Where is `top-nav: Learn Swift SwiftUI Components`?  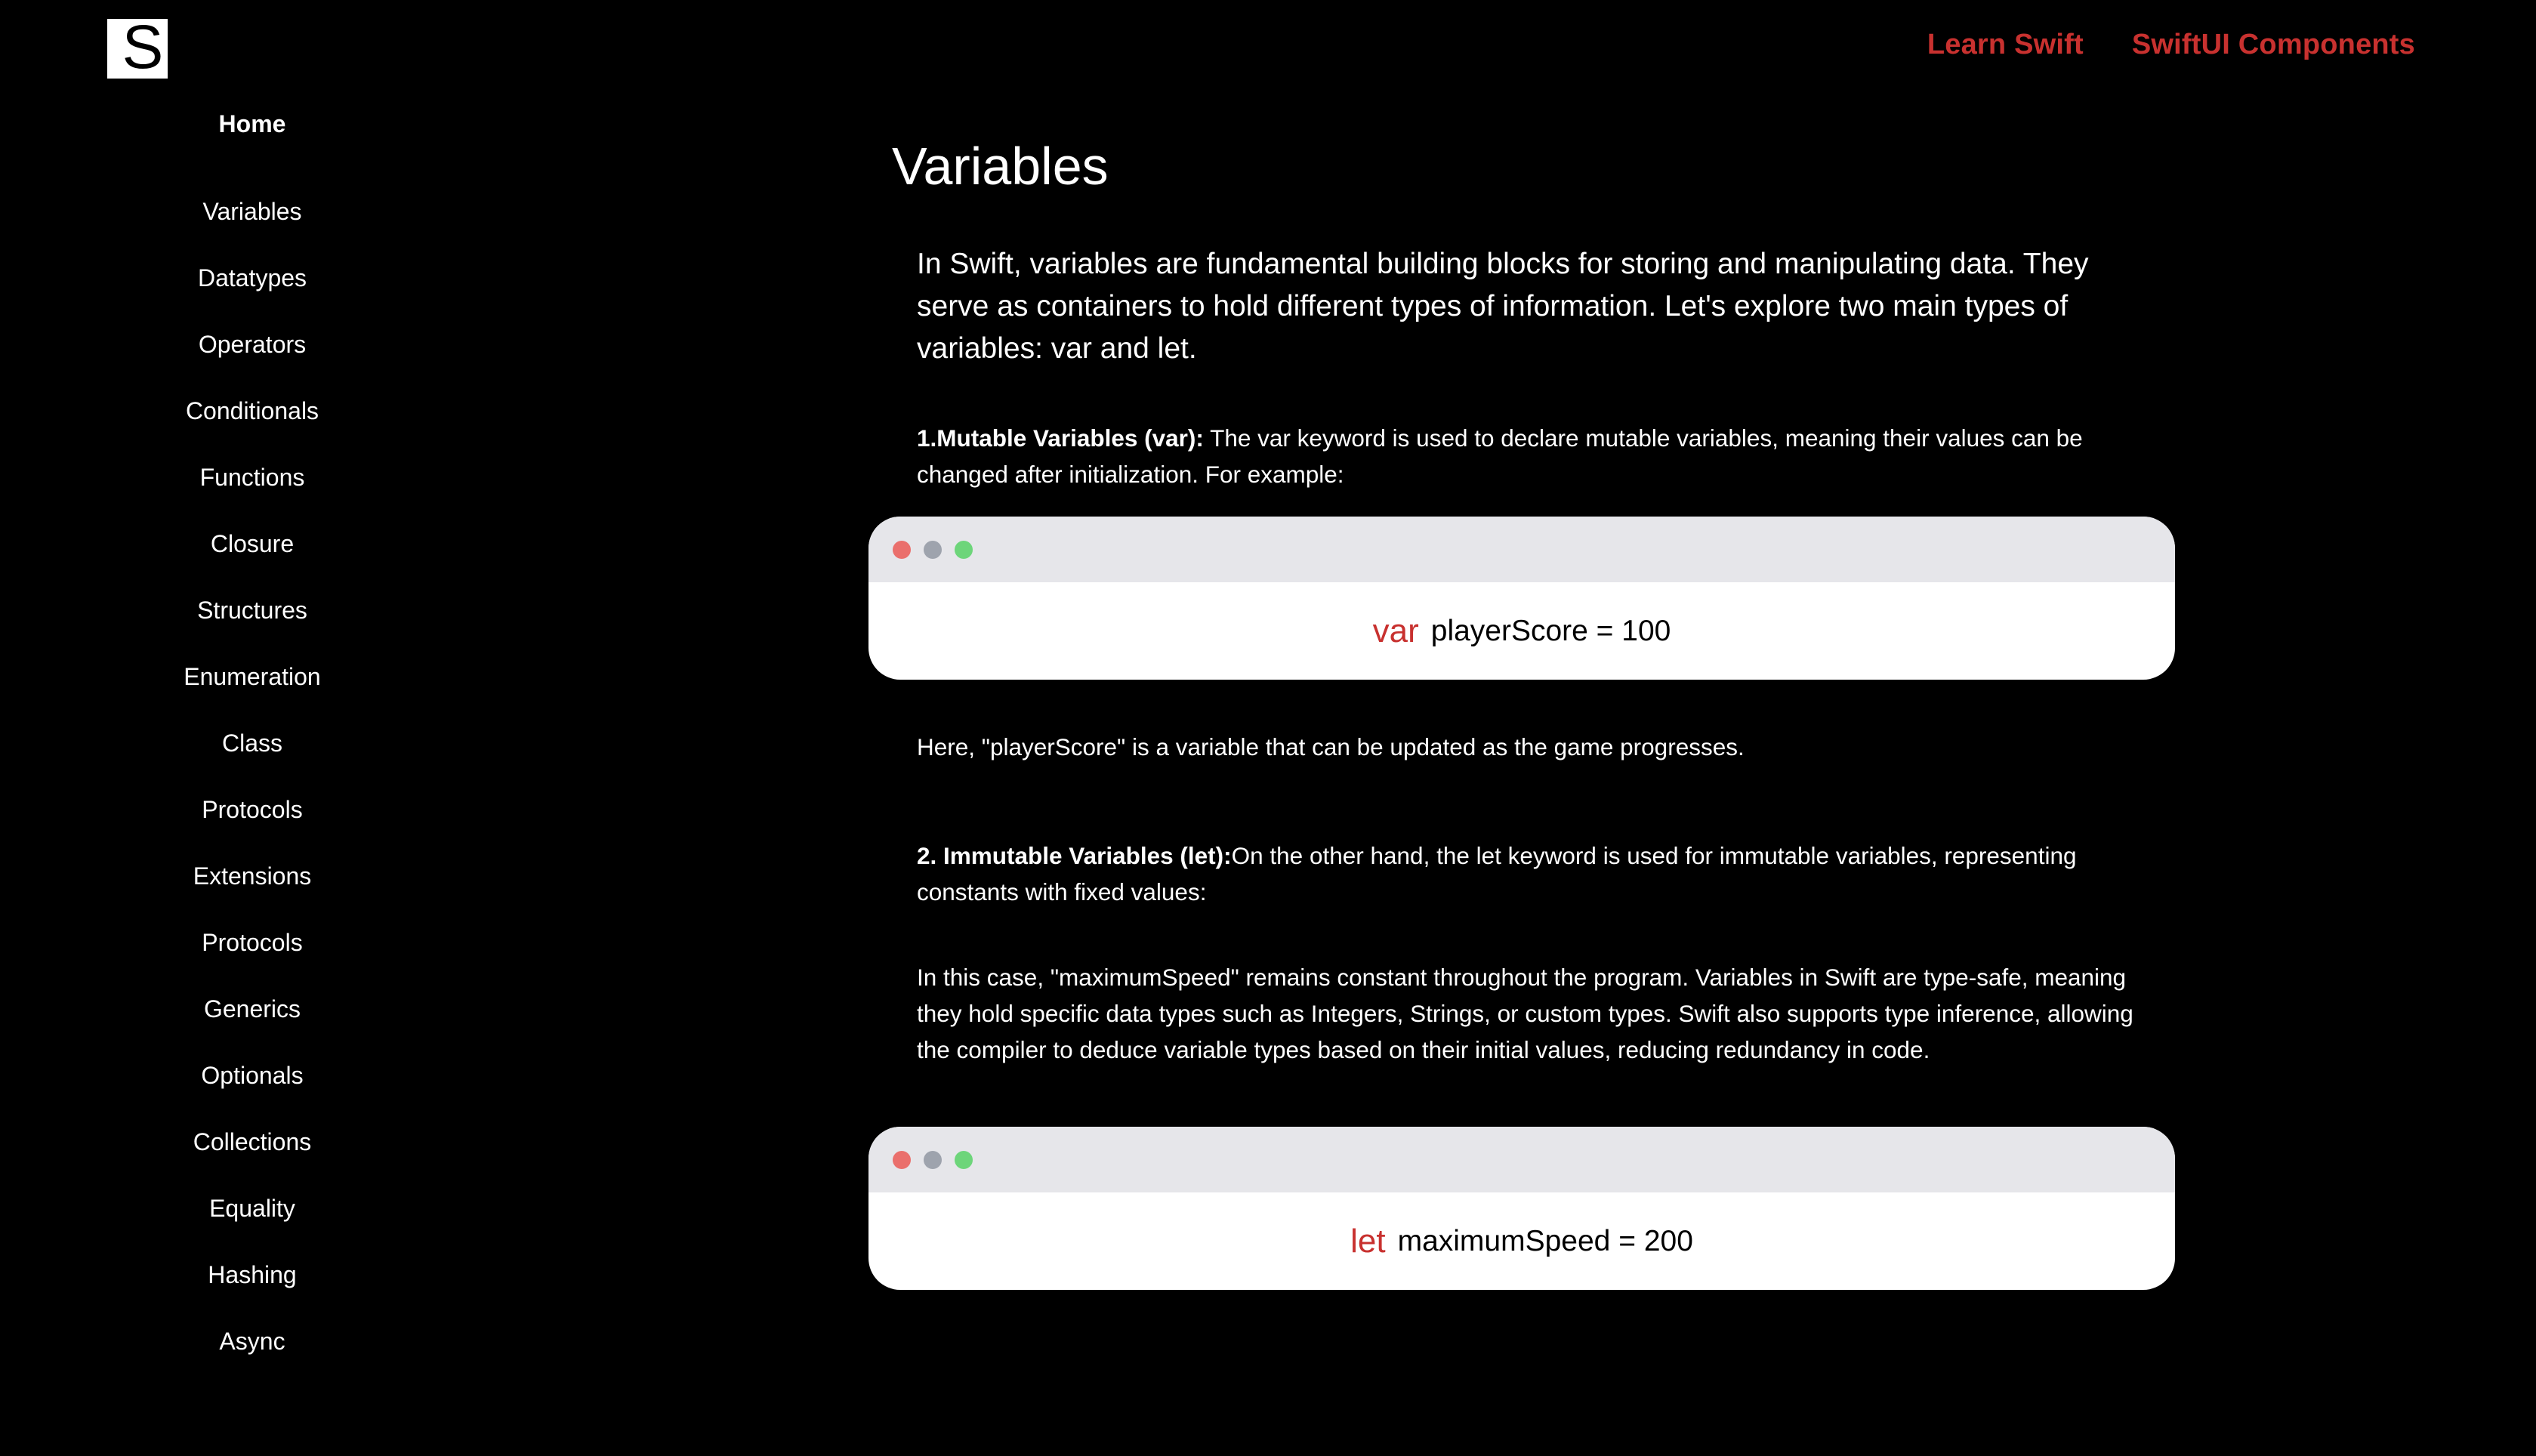
top-nav: Learn Swift SwiftUI Components is located at coordinates (2171, 45).